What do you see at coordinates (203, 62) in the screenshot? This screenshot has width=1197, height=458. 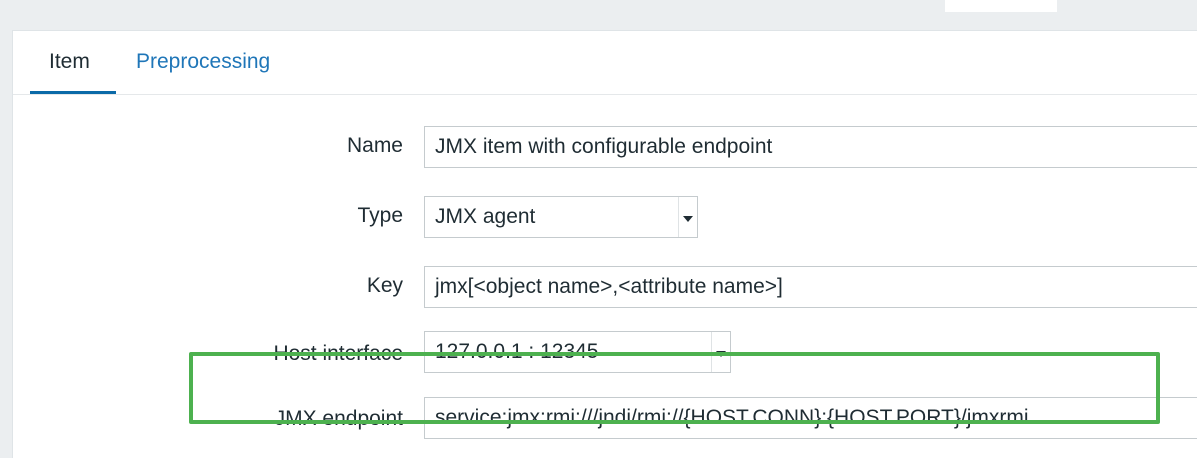 I see `tab-preprocessing: Preprocessing` at bounding box center [203, 62].